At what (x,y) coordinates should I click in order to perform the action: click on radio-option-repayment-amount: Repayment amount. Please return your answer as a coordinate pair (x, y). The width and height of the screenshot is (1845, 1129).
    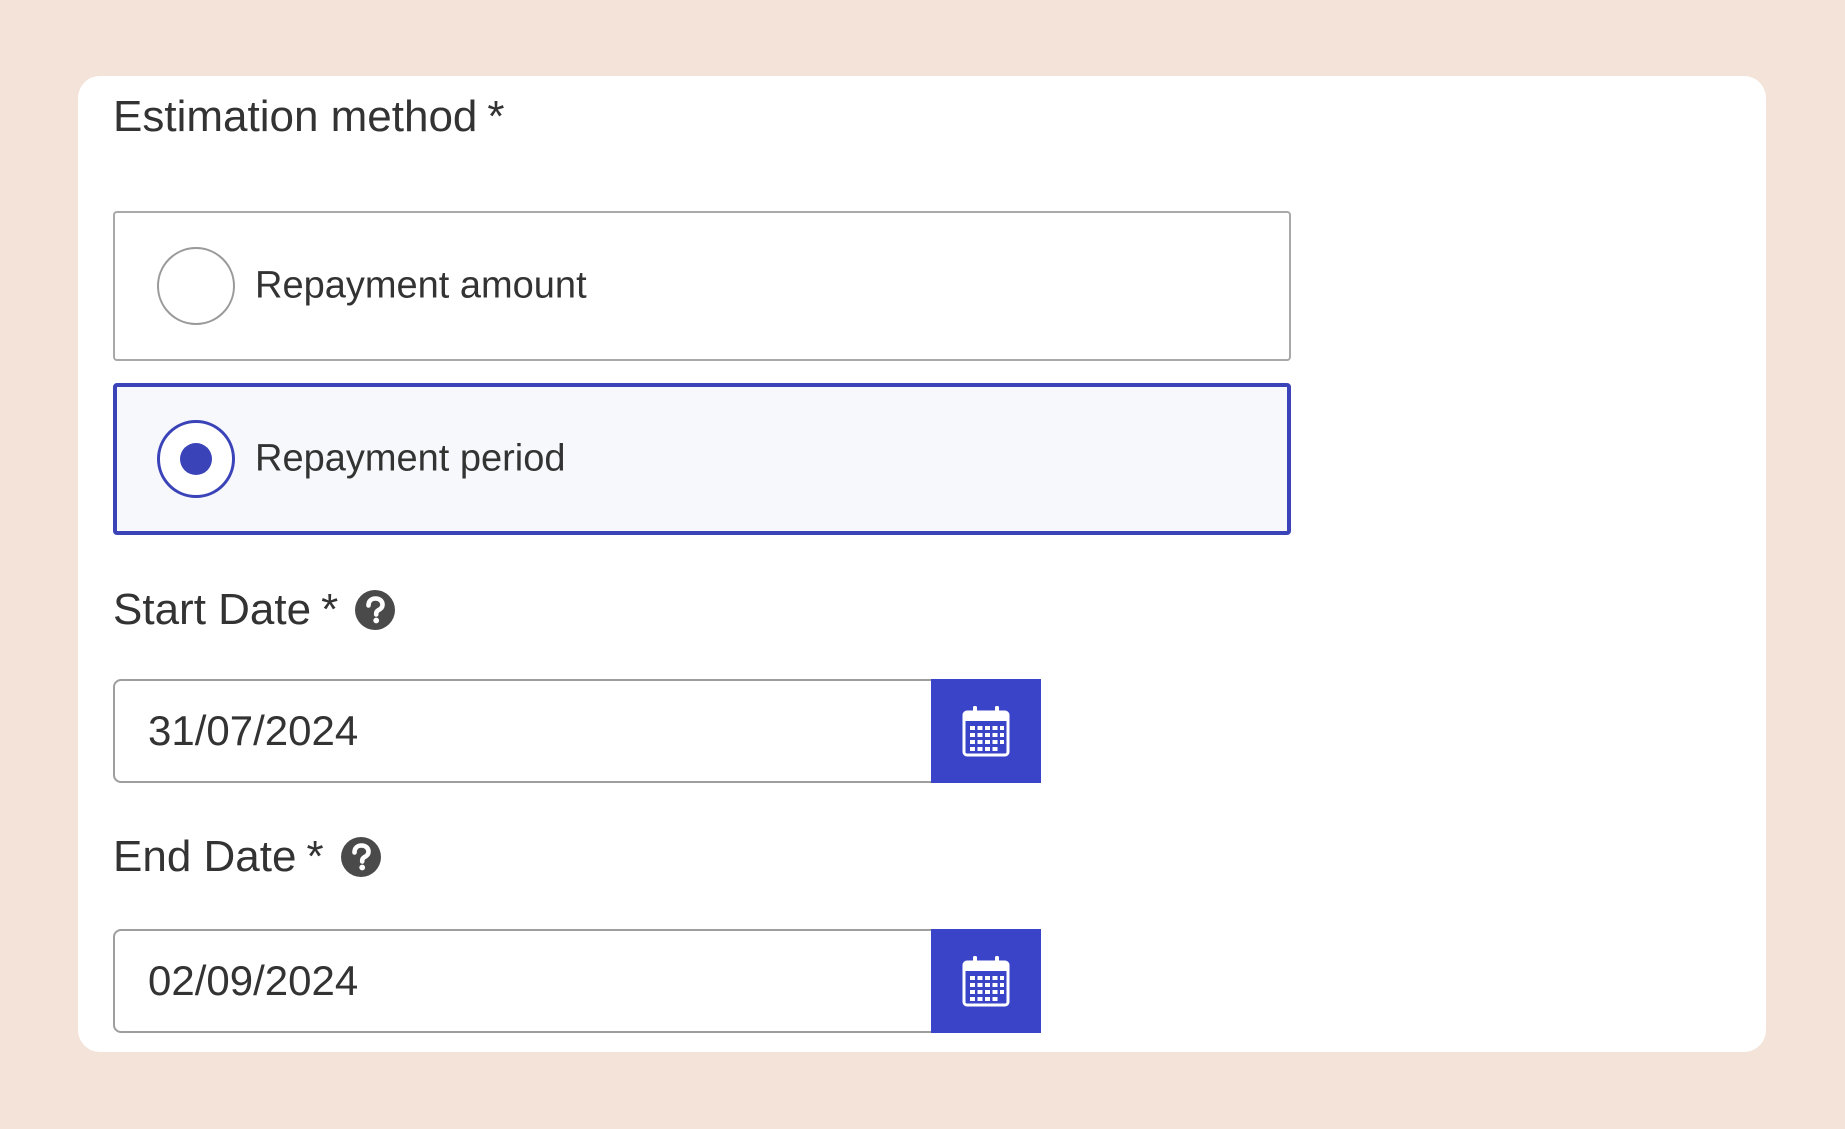
    Looking at the image, I should click on (702, 286).